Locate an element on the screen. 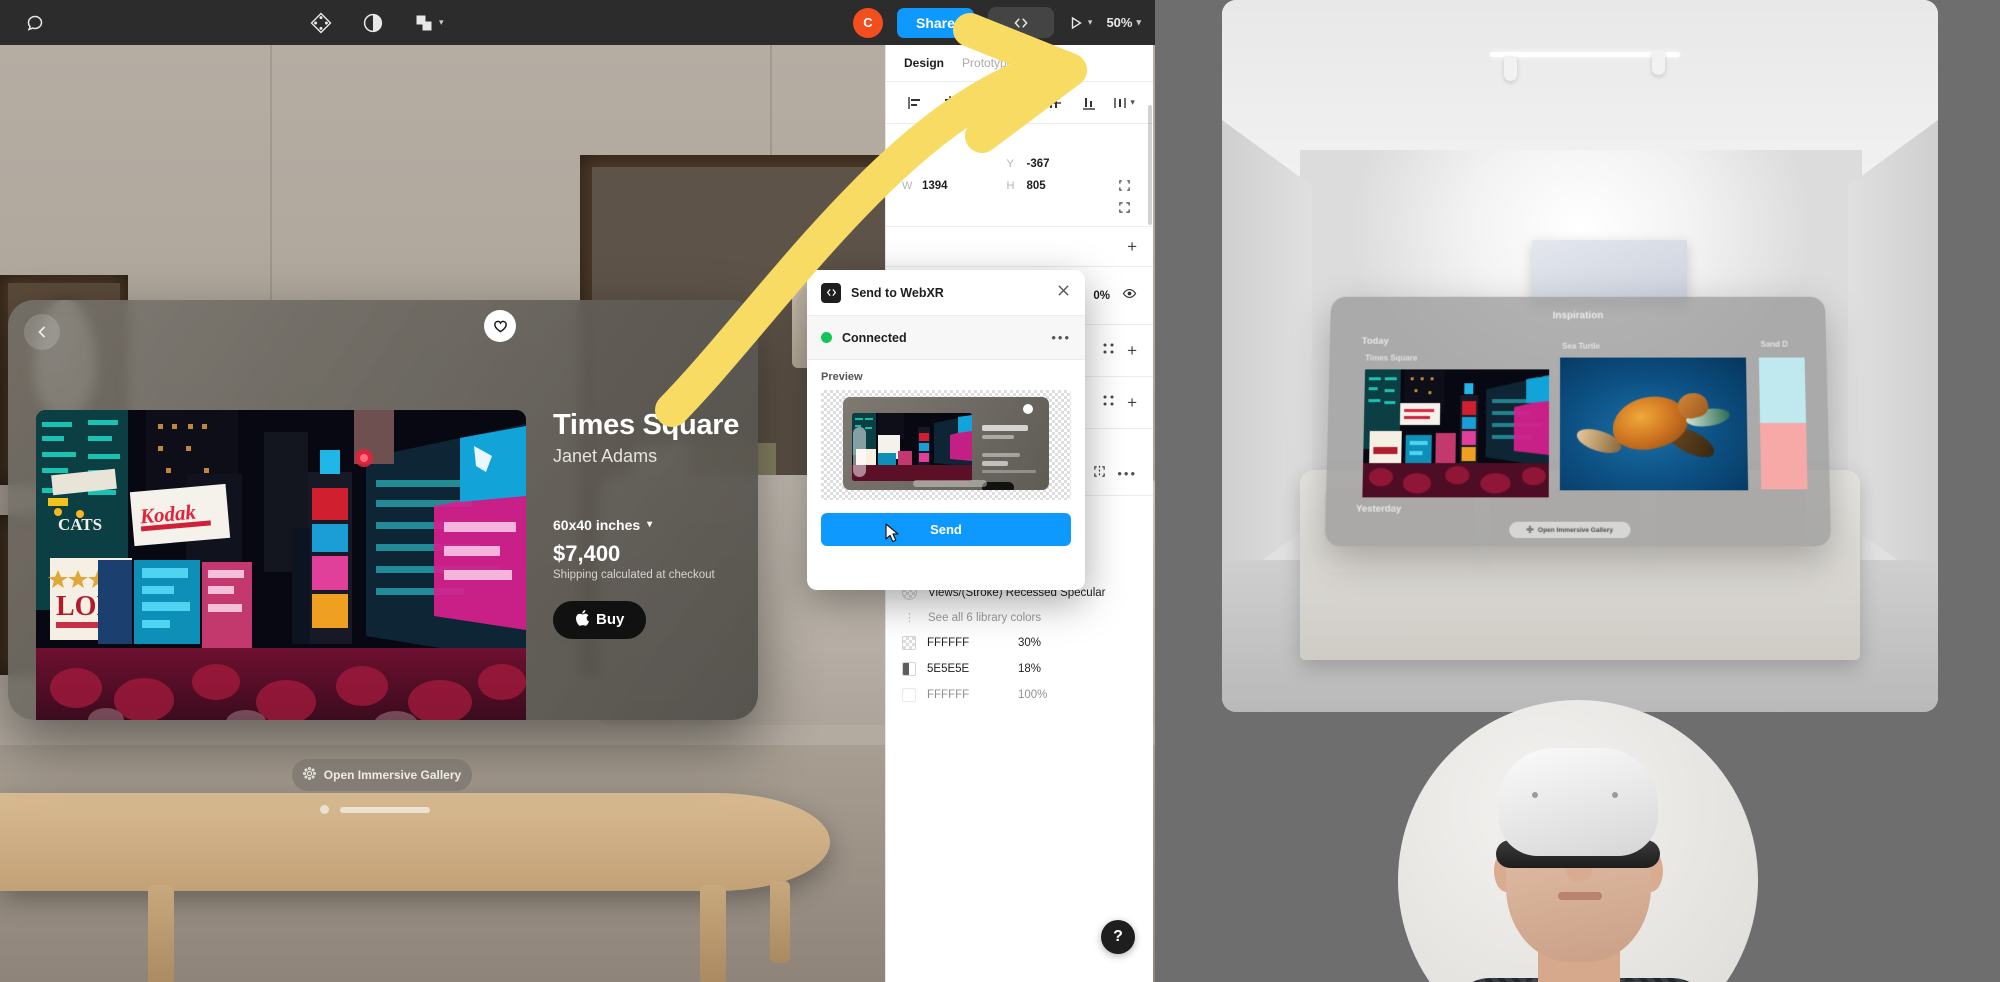 The width and height of the screenshot is (2000, 982). artwork-size-selector: 60x40 inches ▾ is located at coordinates (653, 525).